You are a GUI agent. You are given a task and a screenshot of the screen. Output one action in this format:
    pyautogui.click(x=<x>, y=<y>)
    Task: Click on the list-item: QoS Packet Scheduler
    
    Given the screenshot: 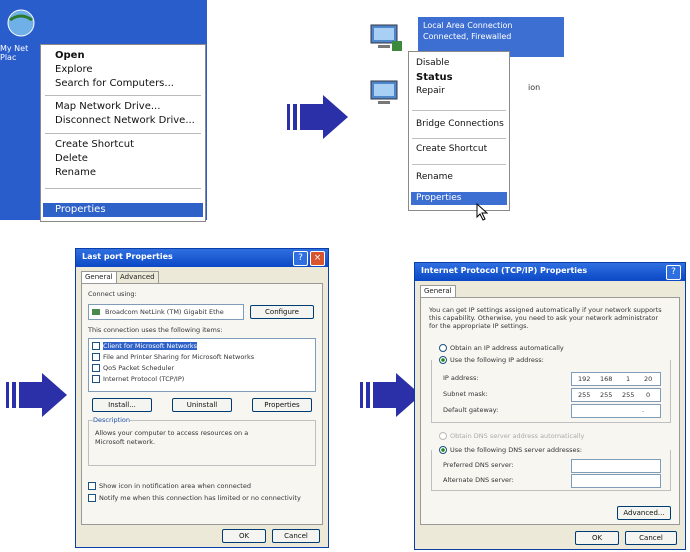 What is the action you would take?
    pyautogui.click(x=133, y=368)
    